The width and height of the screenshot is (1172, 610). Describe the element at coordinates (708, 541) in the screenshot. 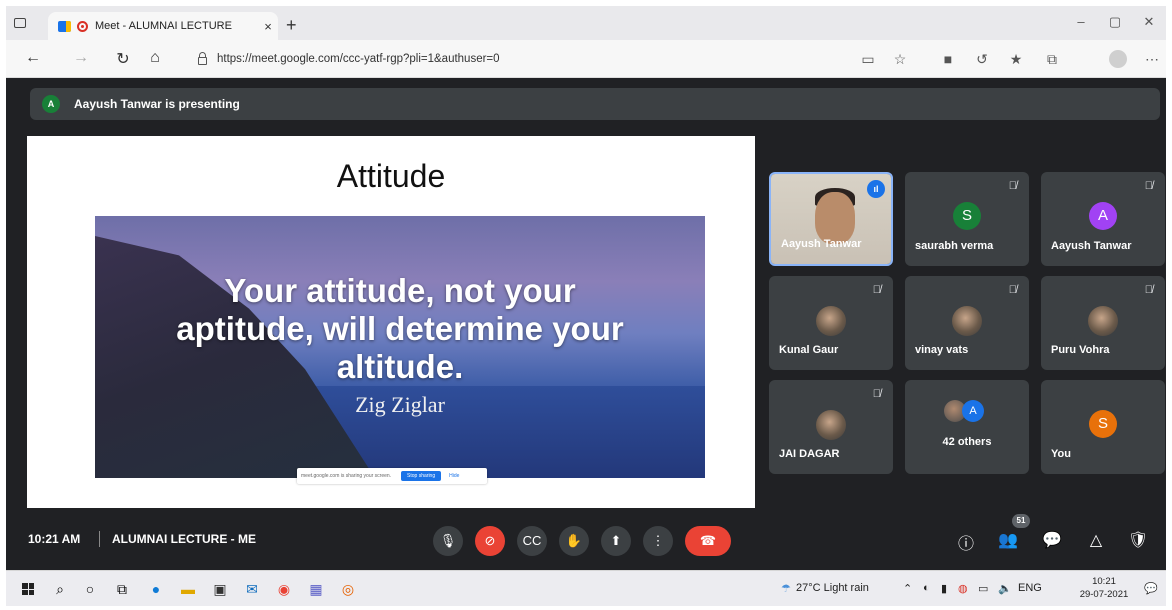

I see `end-call-button: ☎` at that location.